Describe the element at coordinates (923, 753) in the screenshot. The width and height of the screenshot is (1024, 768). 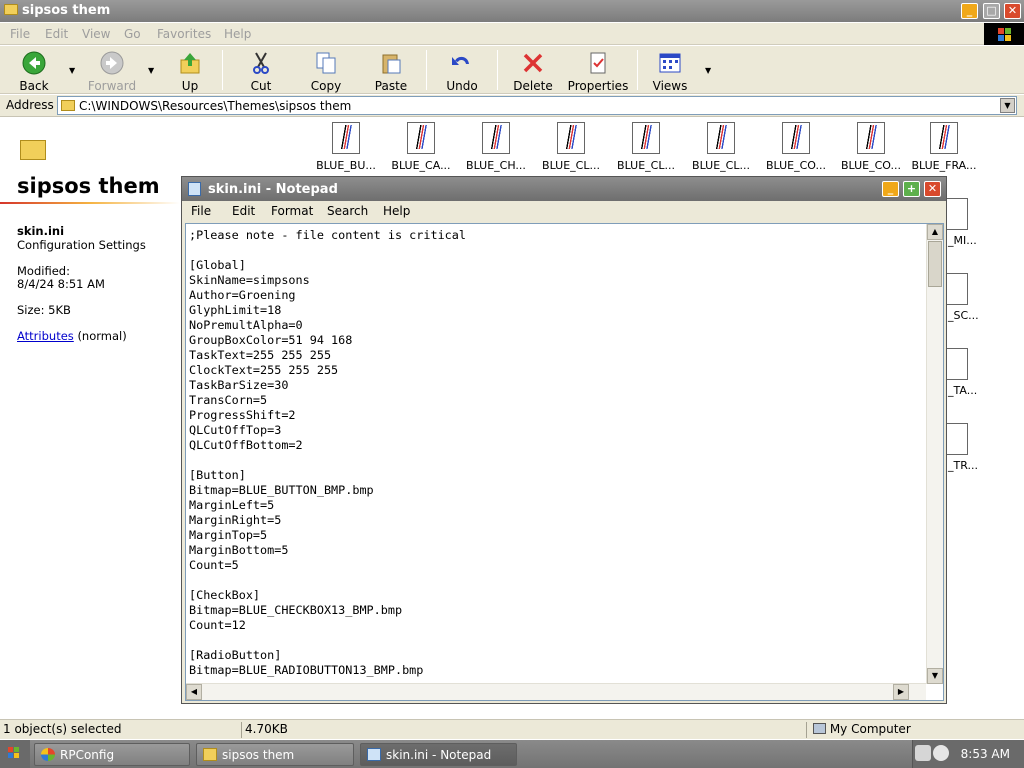
I see `tray-app-icon` at that location.